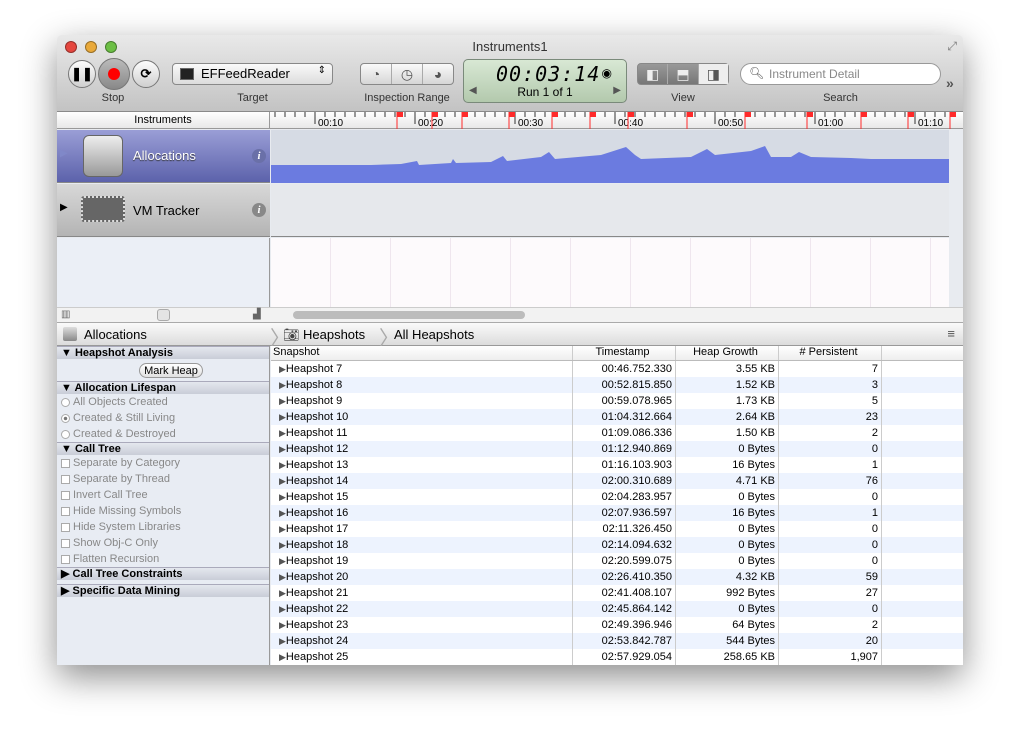 Image resolution: width=1020 pixels, height=745 pixels. Describe the element at coordinates (617, 449) in the screenshot. I see `table-row: ▶Heapshot 12 01:12.940.869 0 Bytes 0` at that location.